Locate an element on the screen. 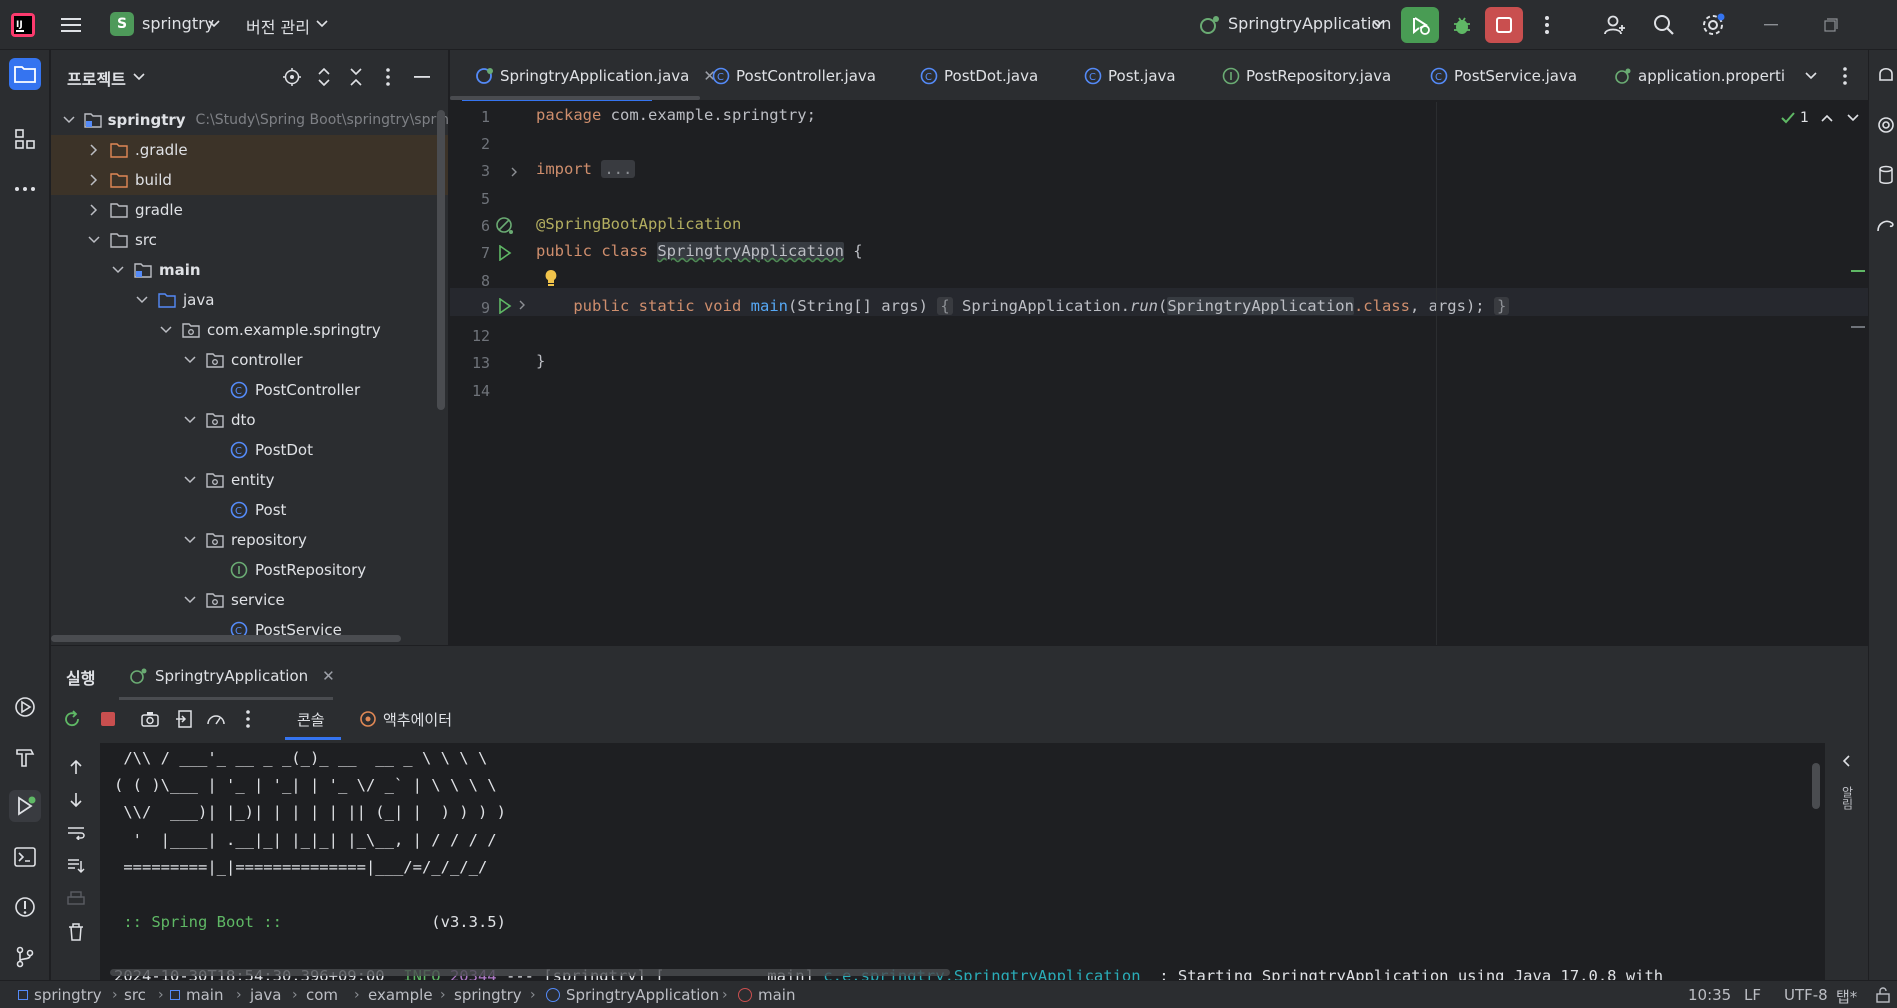 This screenshot has width=1897, height=1008. breadcrumb-main: main is located at coordinates (196, 995).